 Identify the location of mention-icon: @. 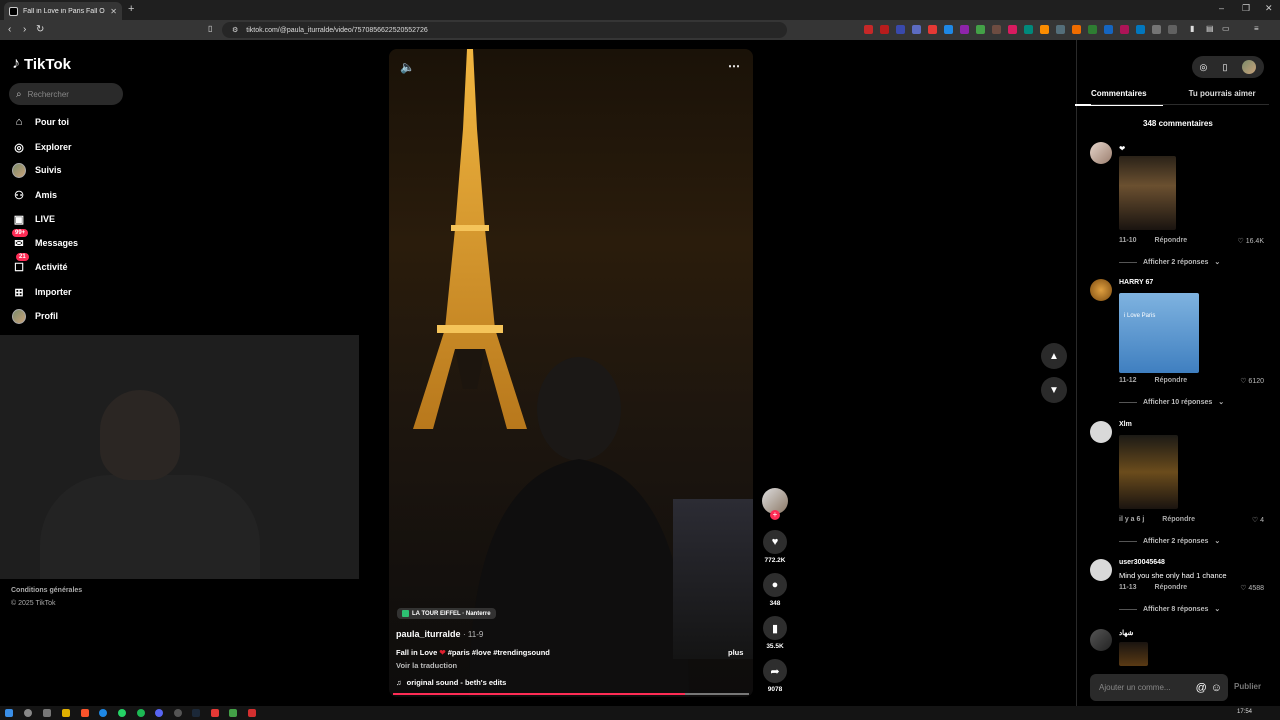
(1201, 688).